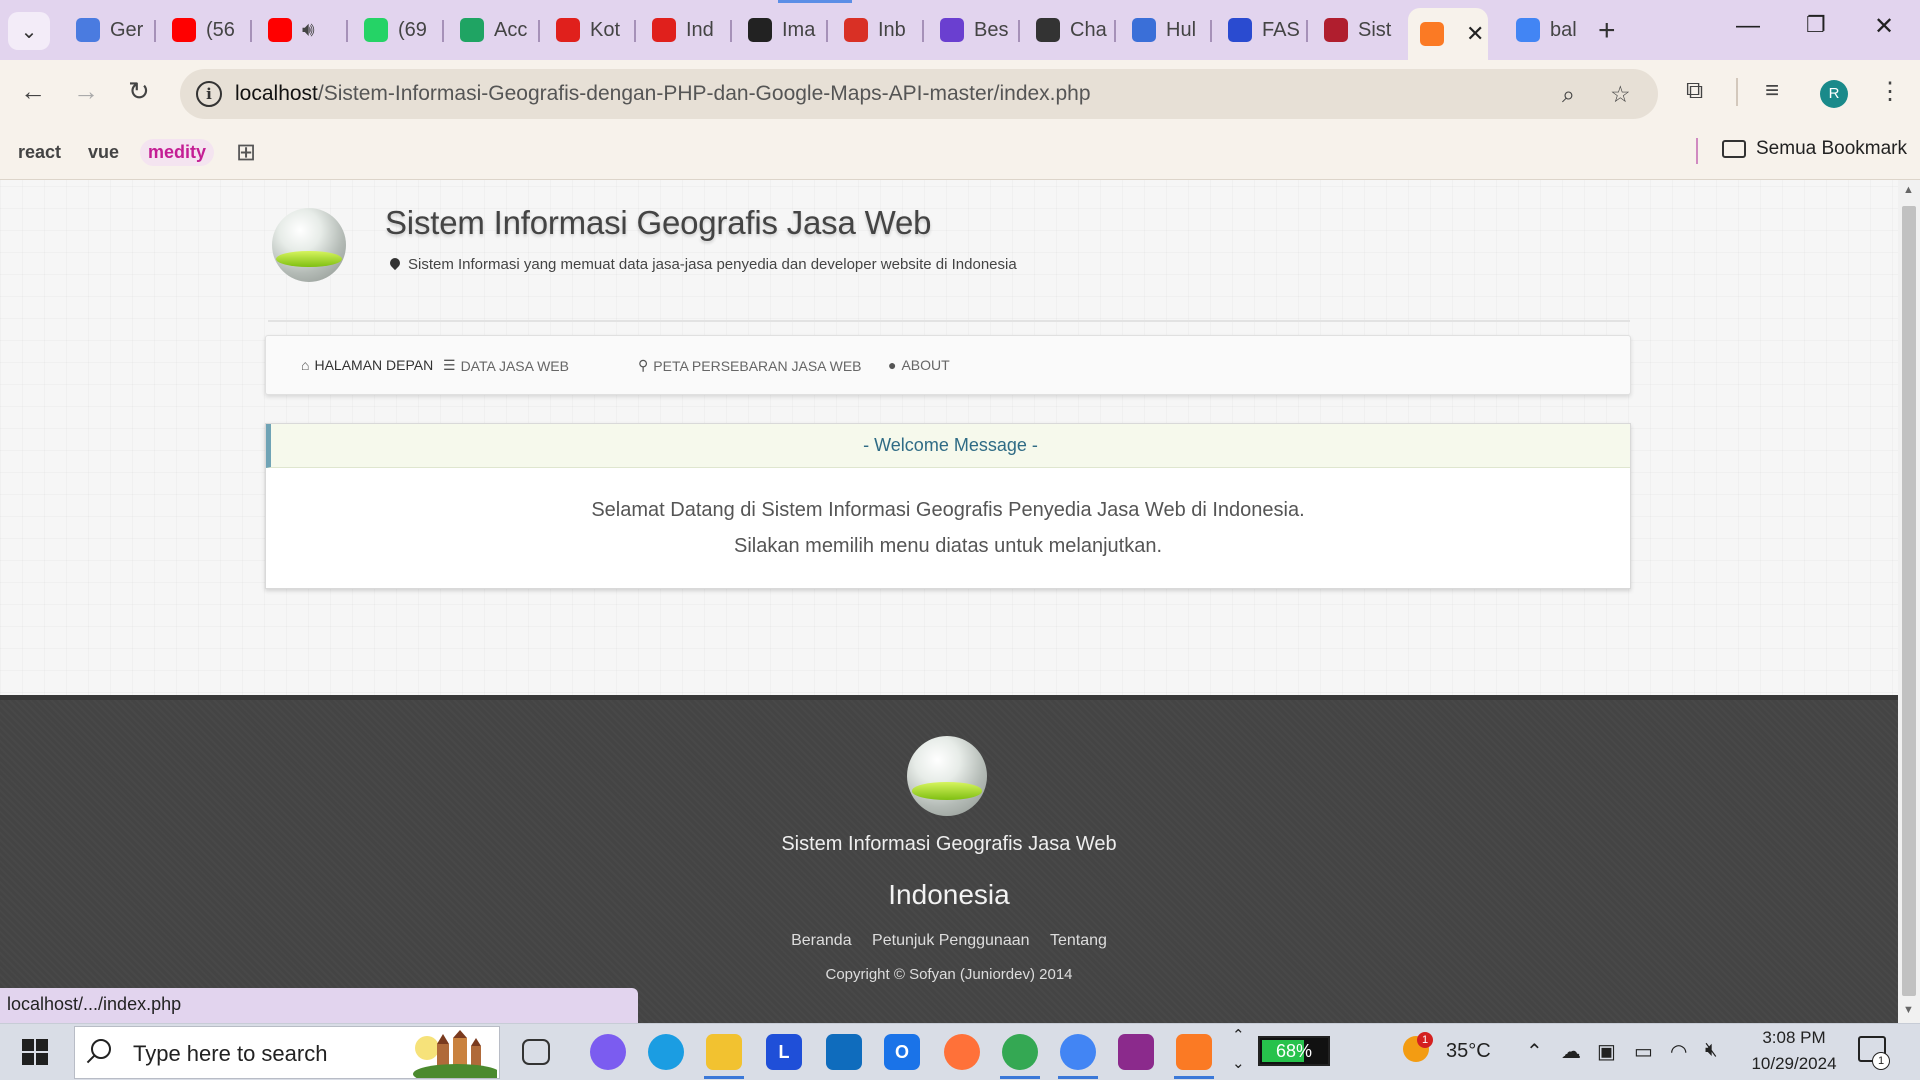 The width and height of the screenshot is (1920, 1080). Describe the element at coordinates (784, 1052) in the screenshot. I see `lens-app-icon: L` at that location.